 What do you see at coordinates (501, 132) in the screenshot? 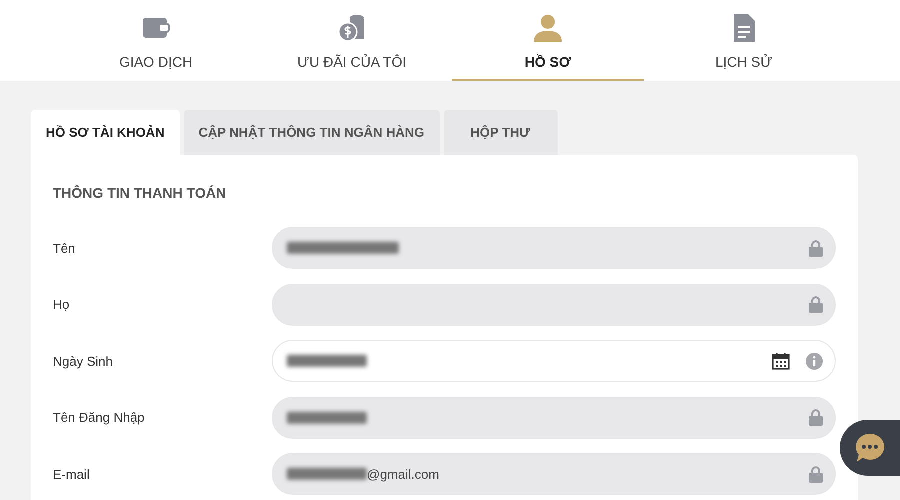
I see `tab: HỘP THƯ` at bounding box center [501, 132].